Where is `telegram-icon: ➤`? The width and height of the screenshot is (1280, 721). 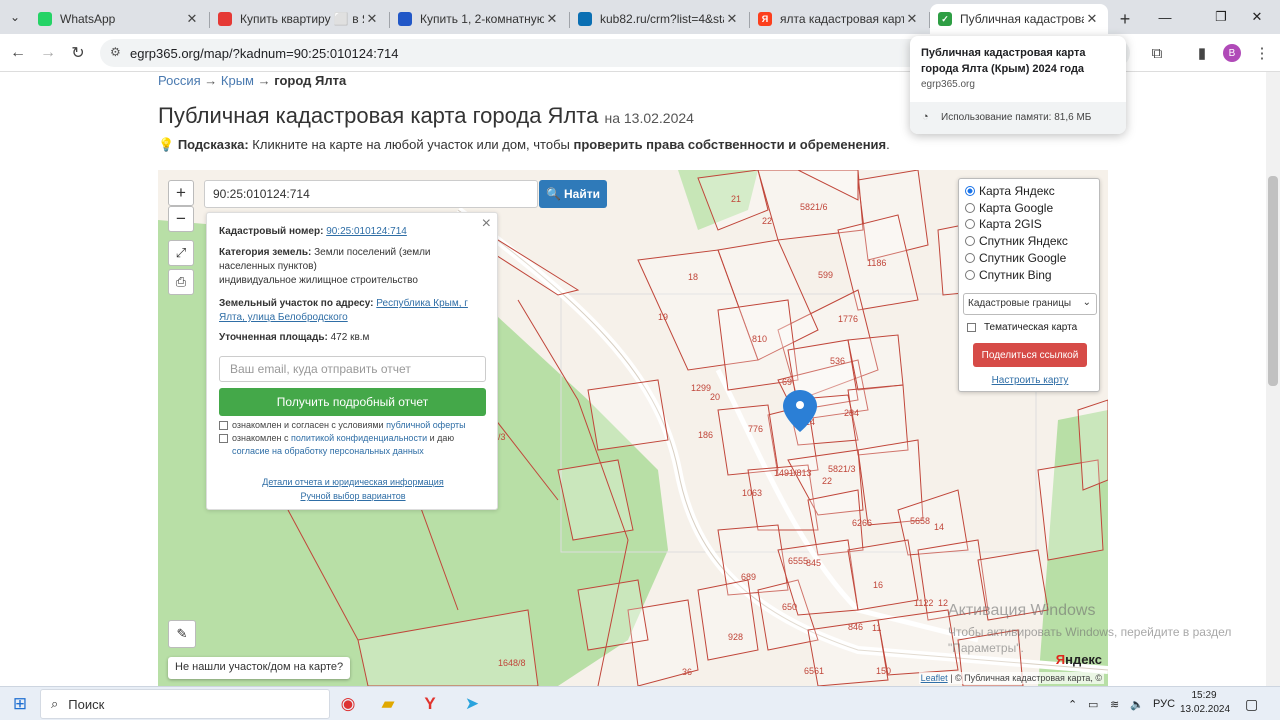 telegram-icon: ➤ is located at coordinates (472, 704).